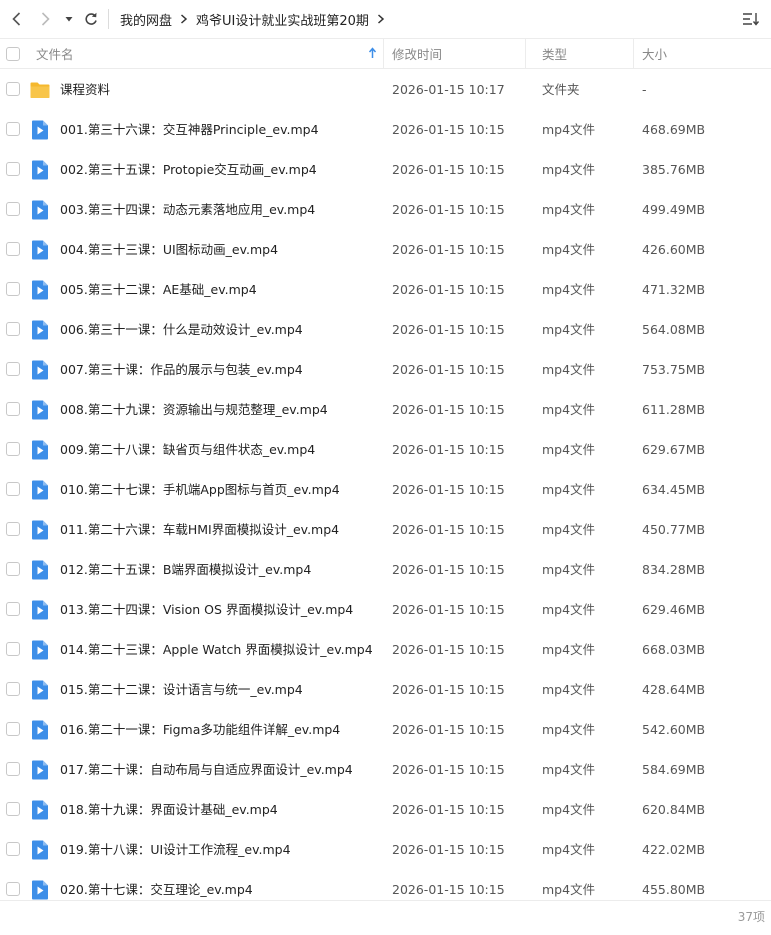 Image resolution: width=771 pixels, height=935 pixels. Describe the element at coordinates (200, 529) in the screenshot. I see `file-name: 011.第二十六课：车载HMI界面模拟设计_ev.mp4` at that location.